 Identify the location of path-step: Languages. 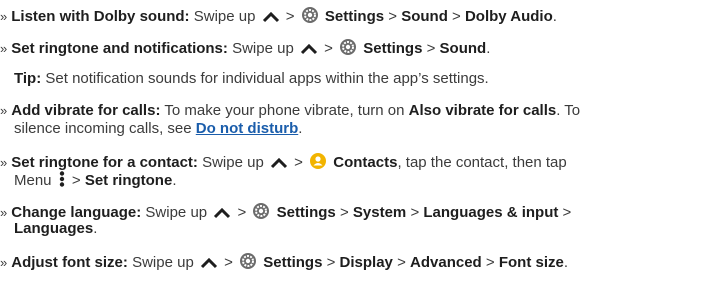
(54, 228).